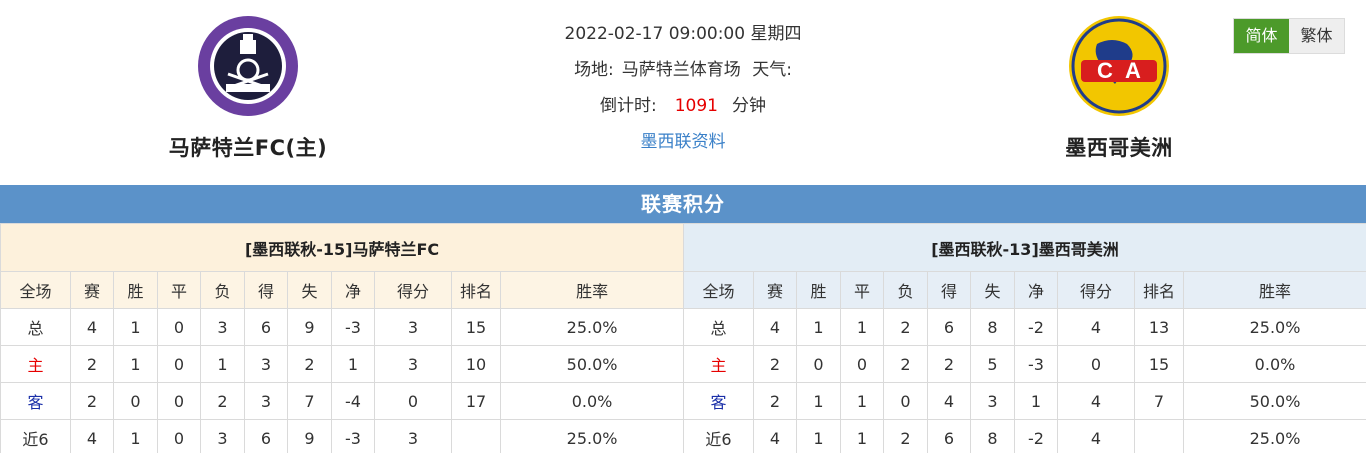  I want to click on home-column-header: 负, so click(222, 290).